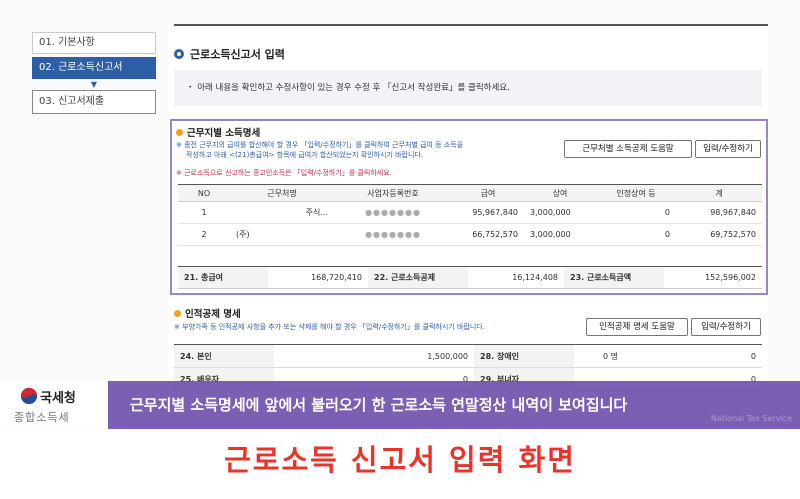 The image size is (800, 499). Describe the element at coordinates (488, 212) in the screenshot. I see `row-salary: 95,967,840` at that location.